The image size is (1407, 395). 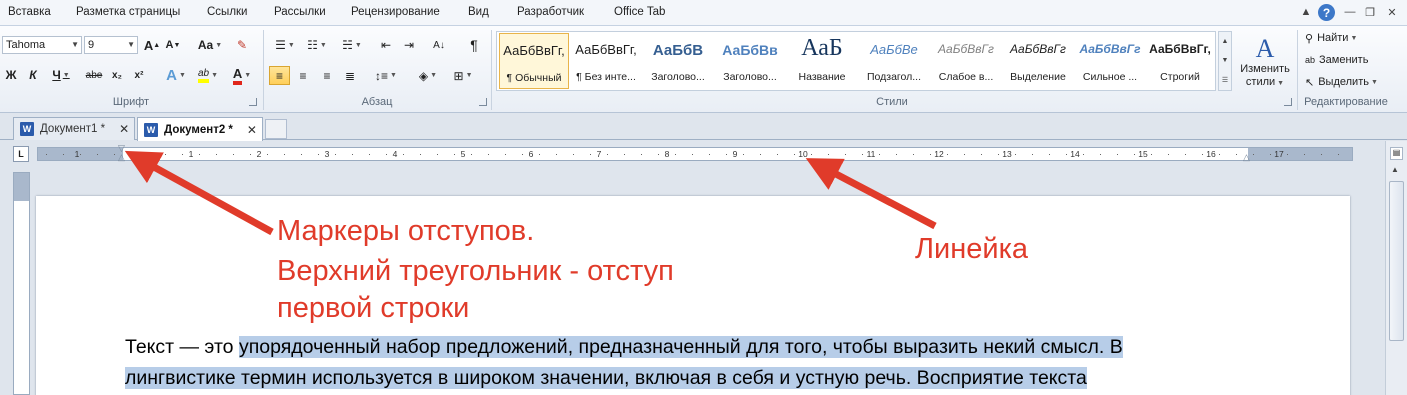 What do you see at coordinates (1396, 153) in the screenshot?
I see `ruler-toggle-icon: ▤` at bounding box center [1396, 153].